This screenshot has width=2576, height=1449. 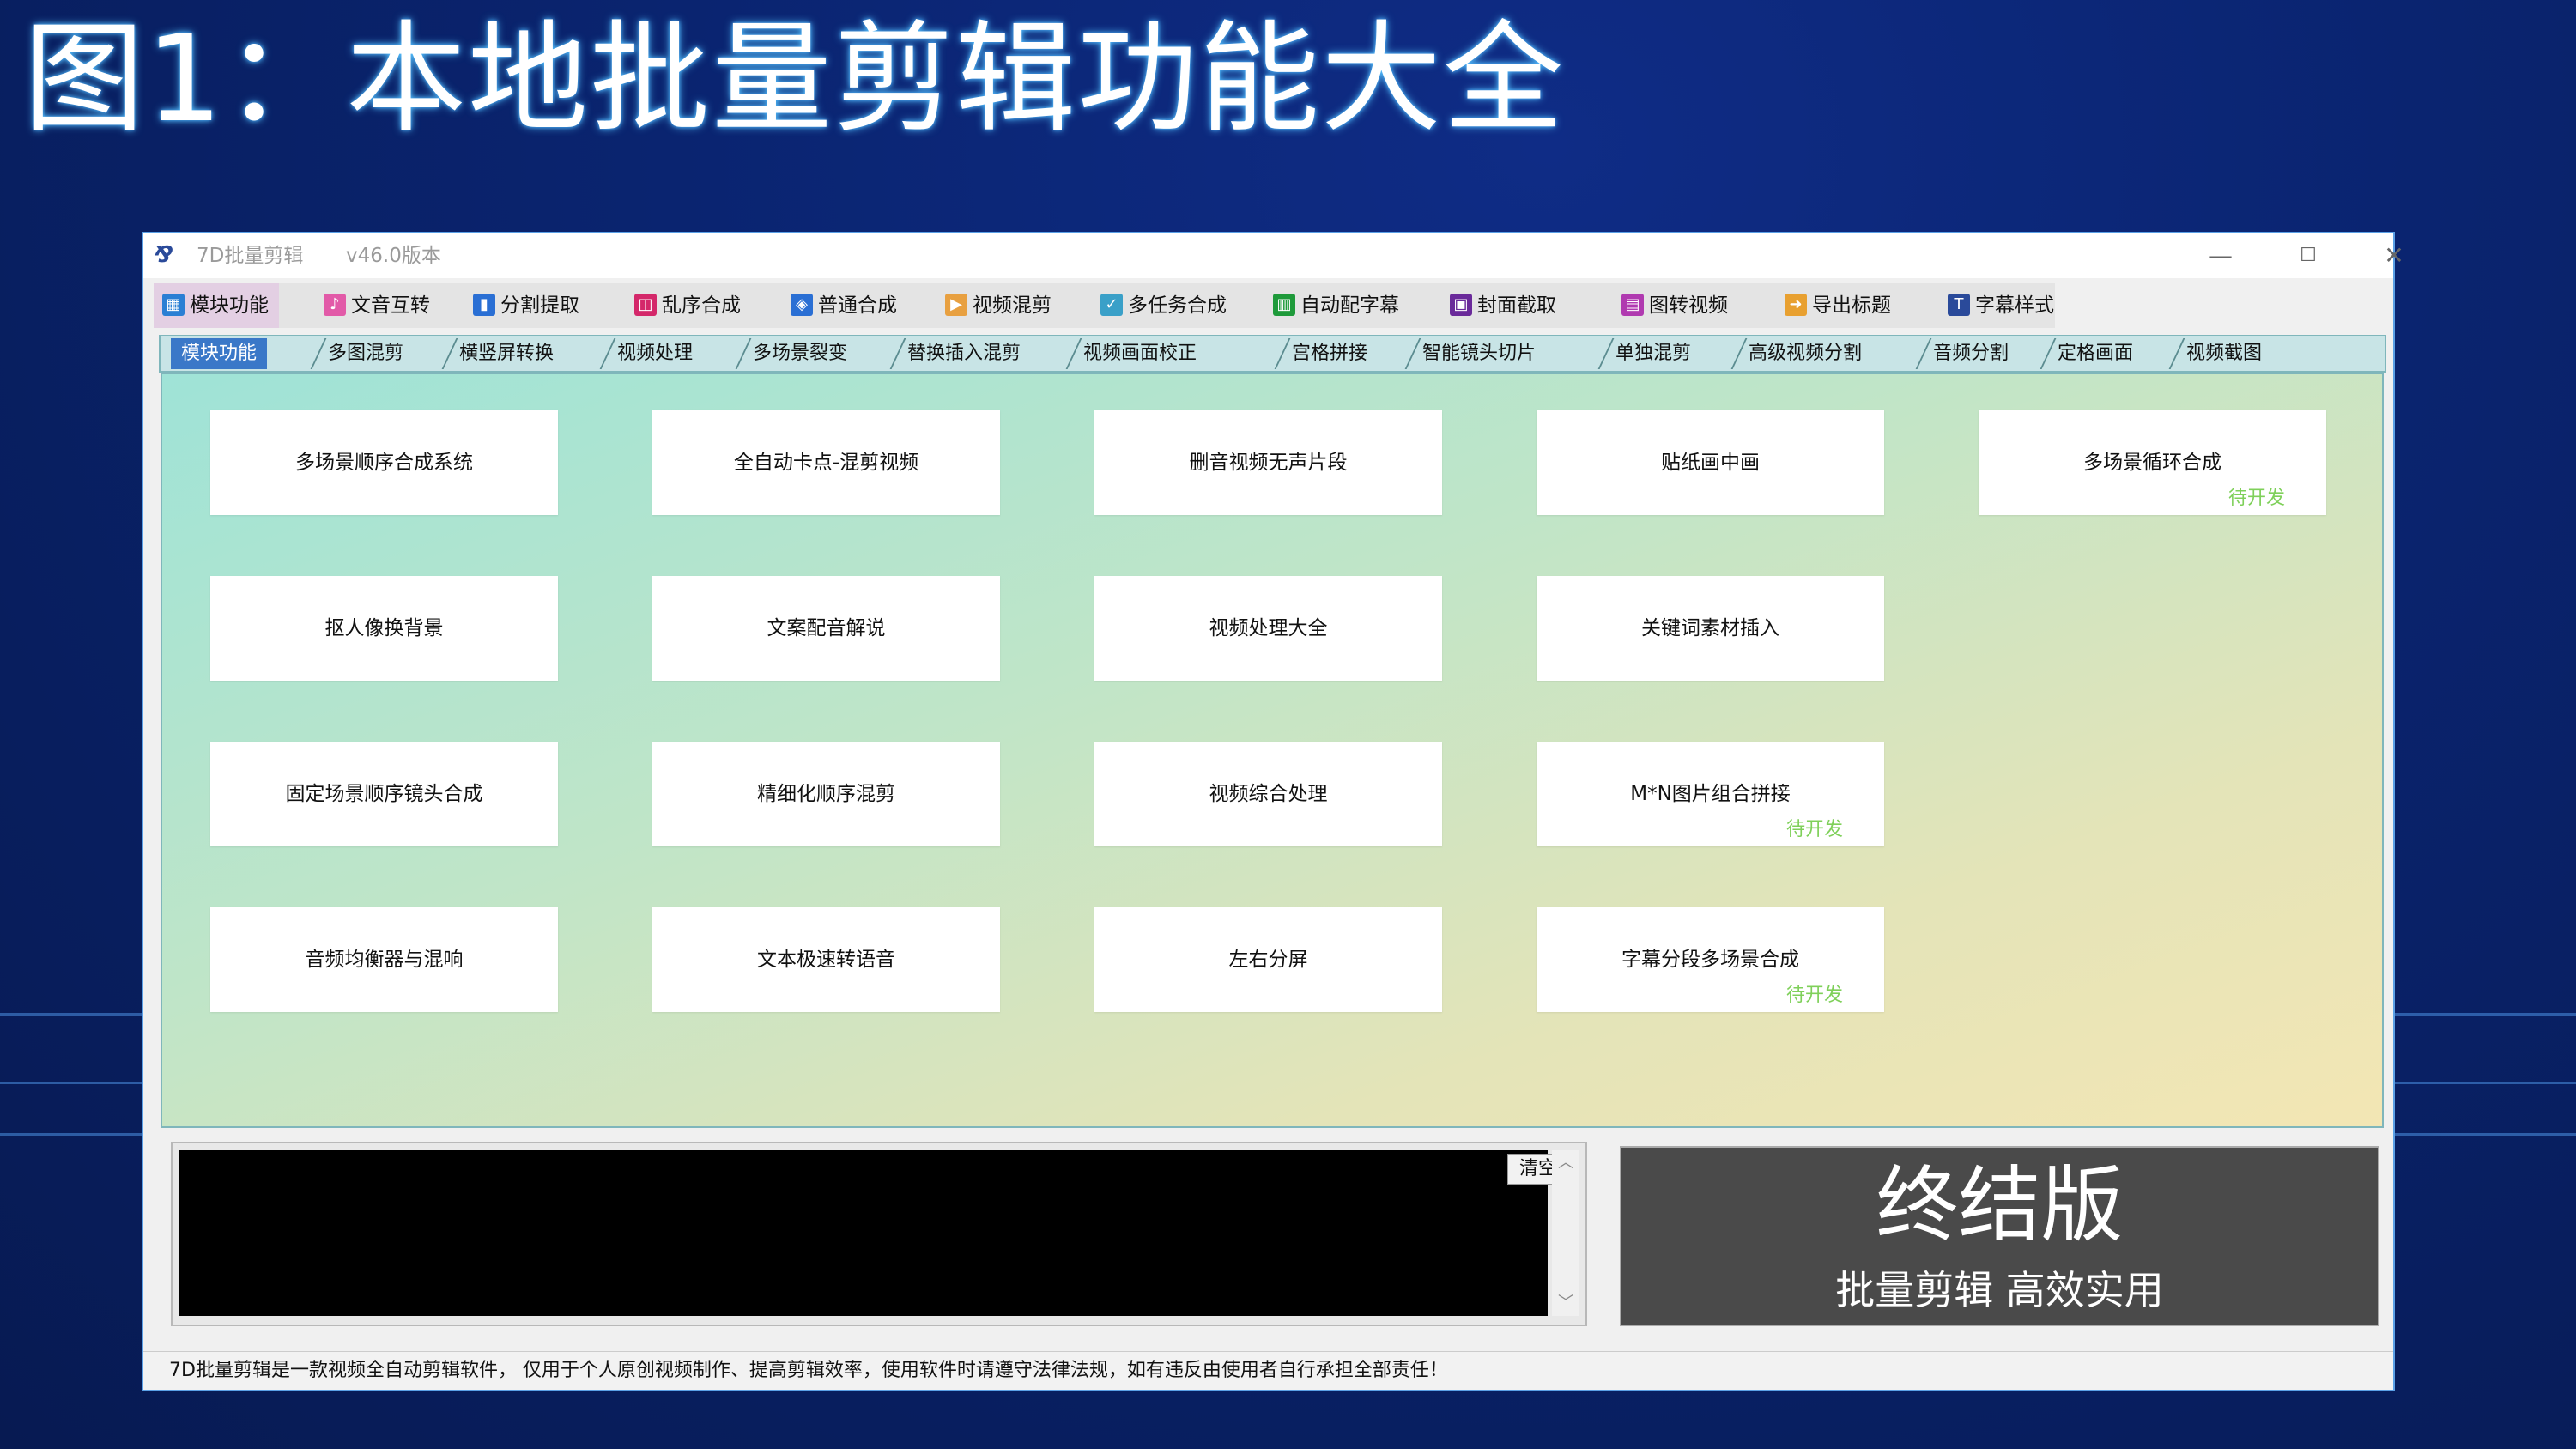 I want to click on module-card-label: 音频均衡器与混响, so click(x=384, y=960).